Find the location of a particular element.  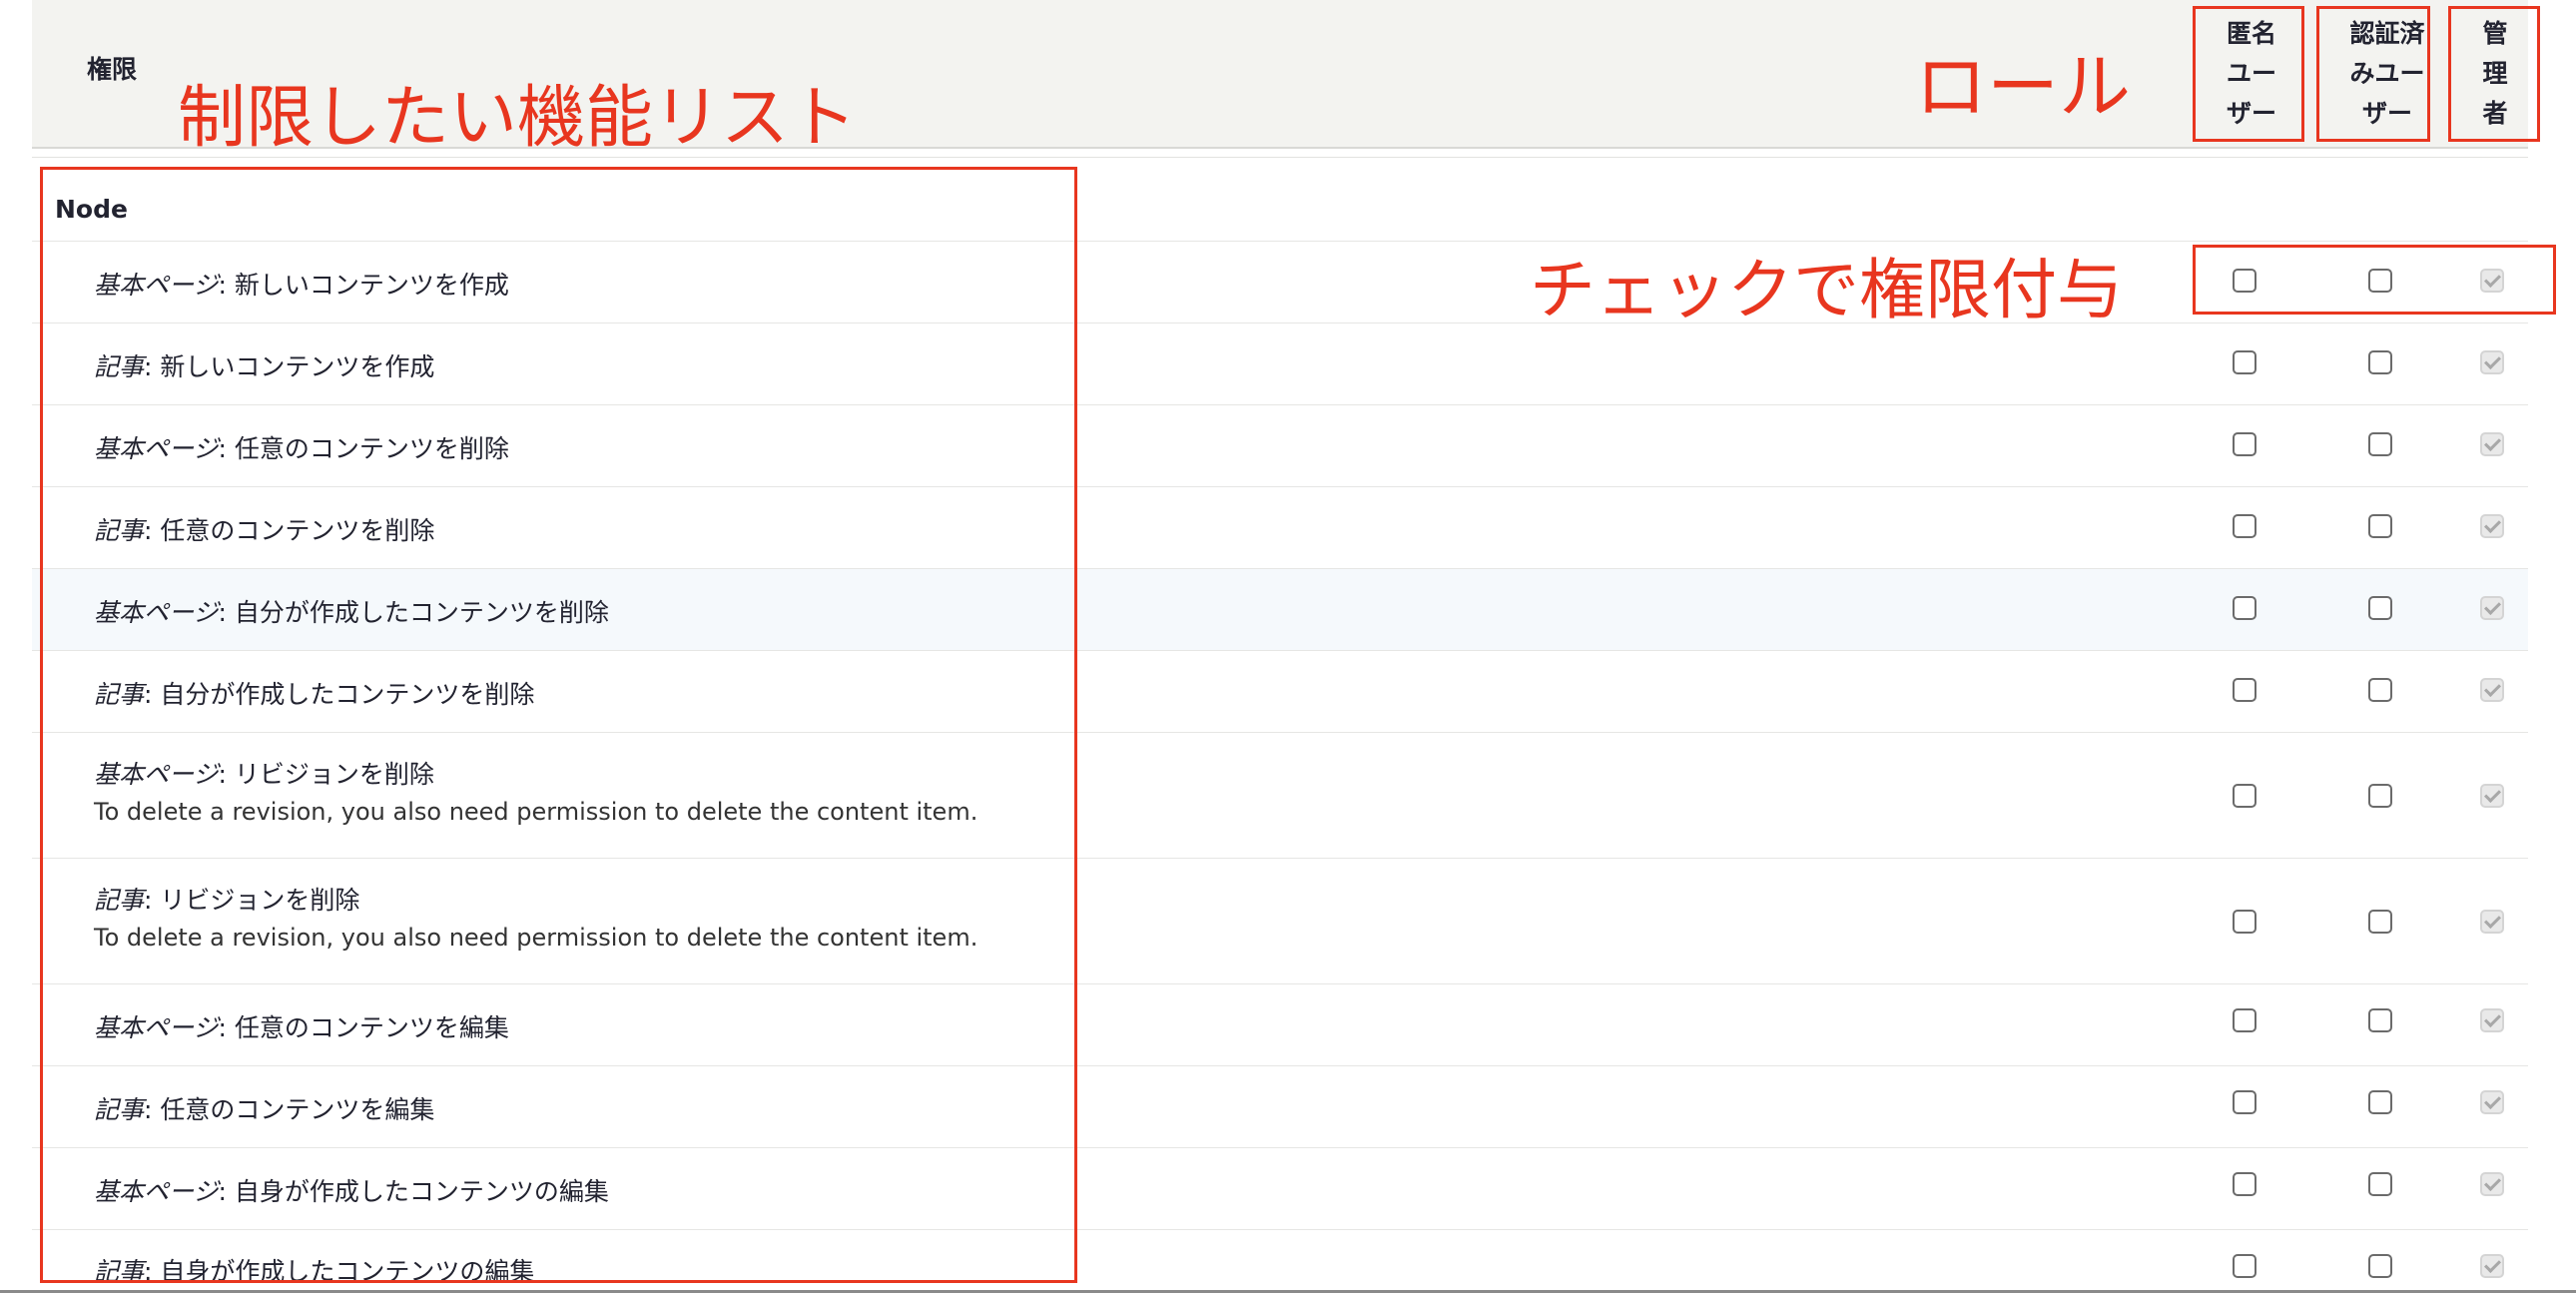

annotation-box-role-authenticated is located at coordinates (2373, 74).